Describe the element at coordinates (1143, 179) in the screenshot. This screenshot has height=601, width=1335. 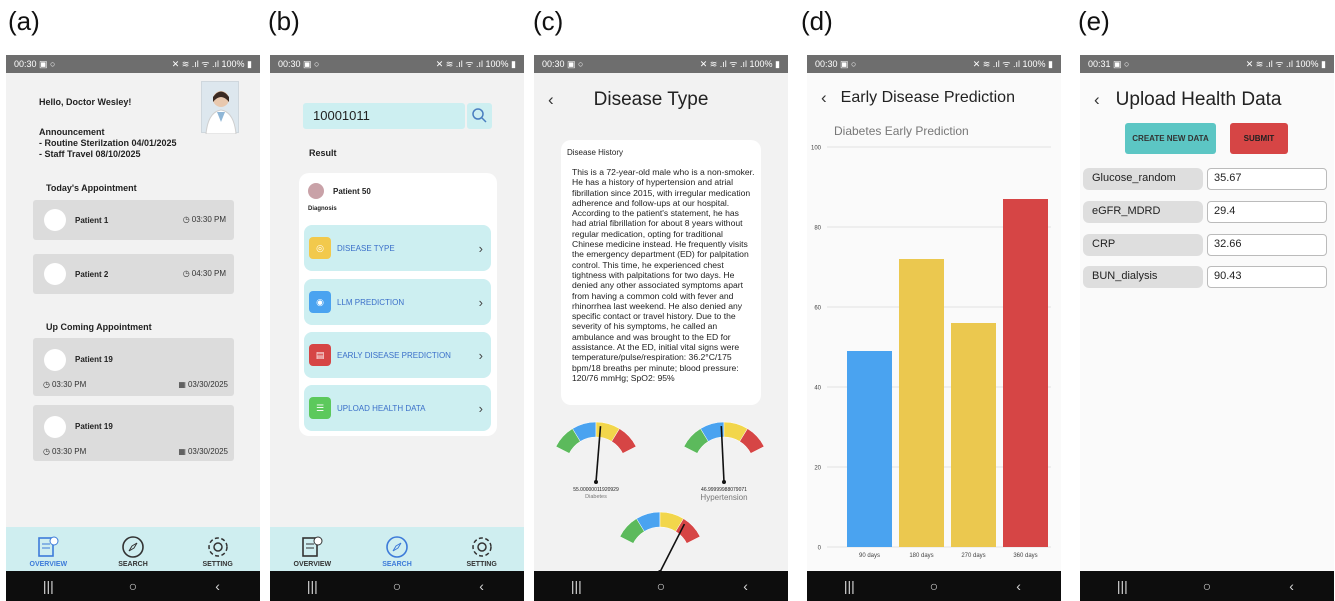
I see `field-label: Glucose_random` at that location.